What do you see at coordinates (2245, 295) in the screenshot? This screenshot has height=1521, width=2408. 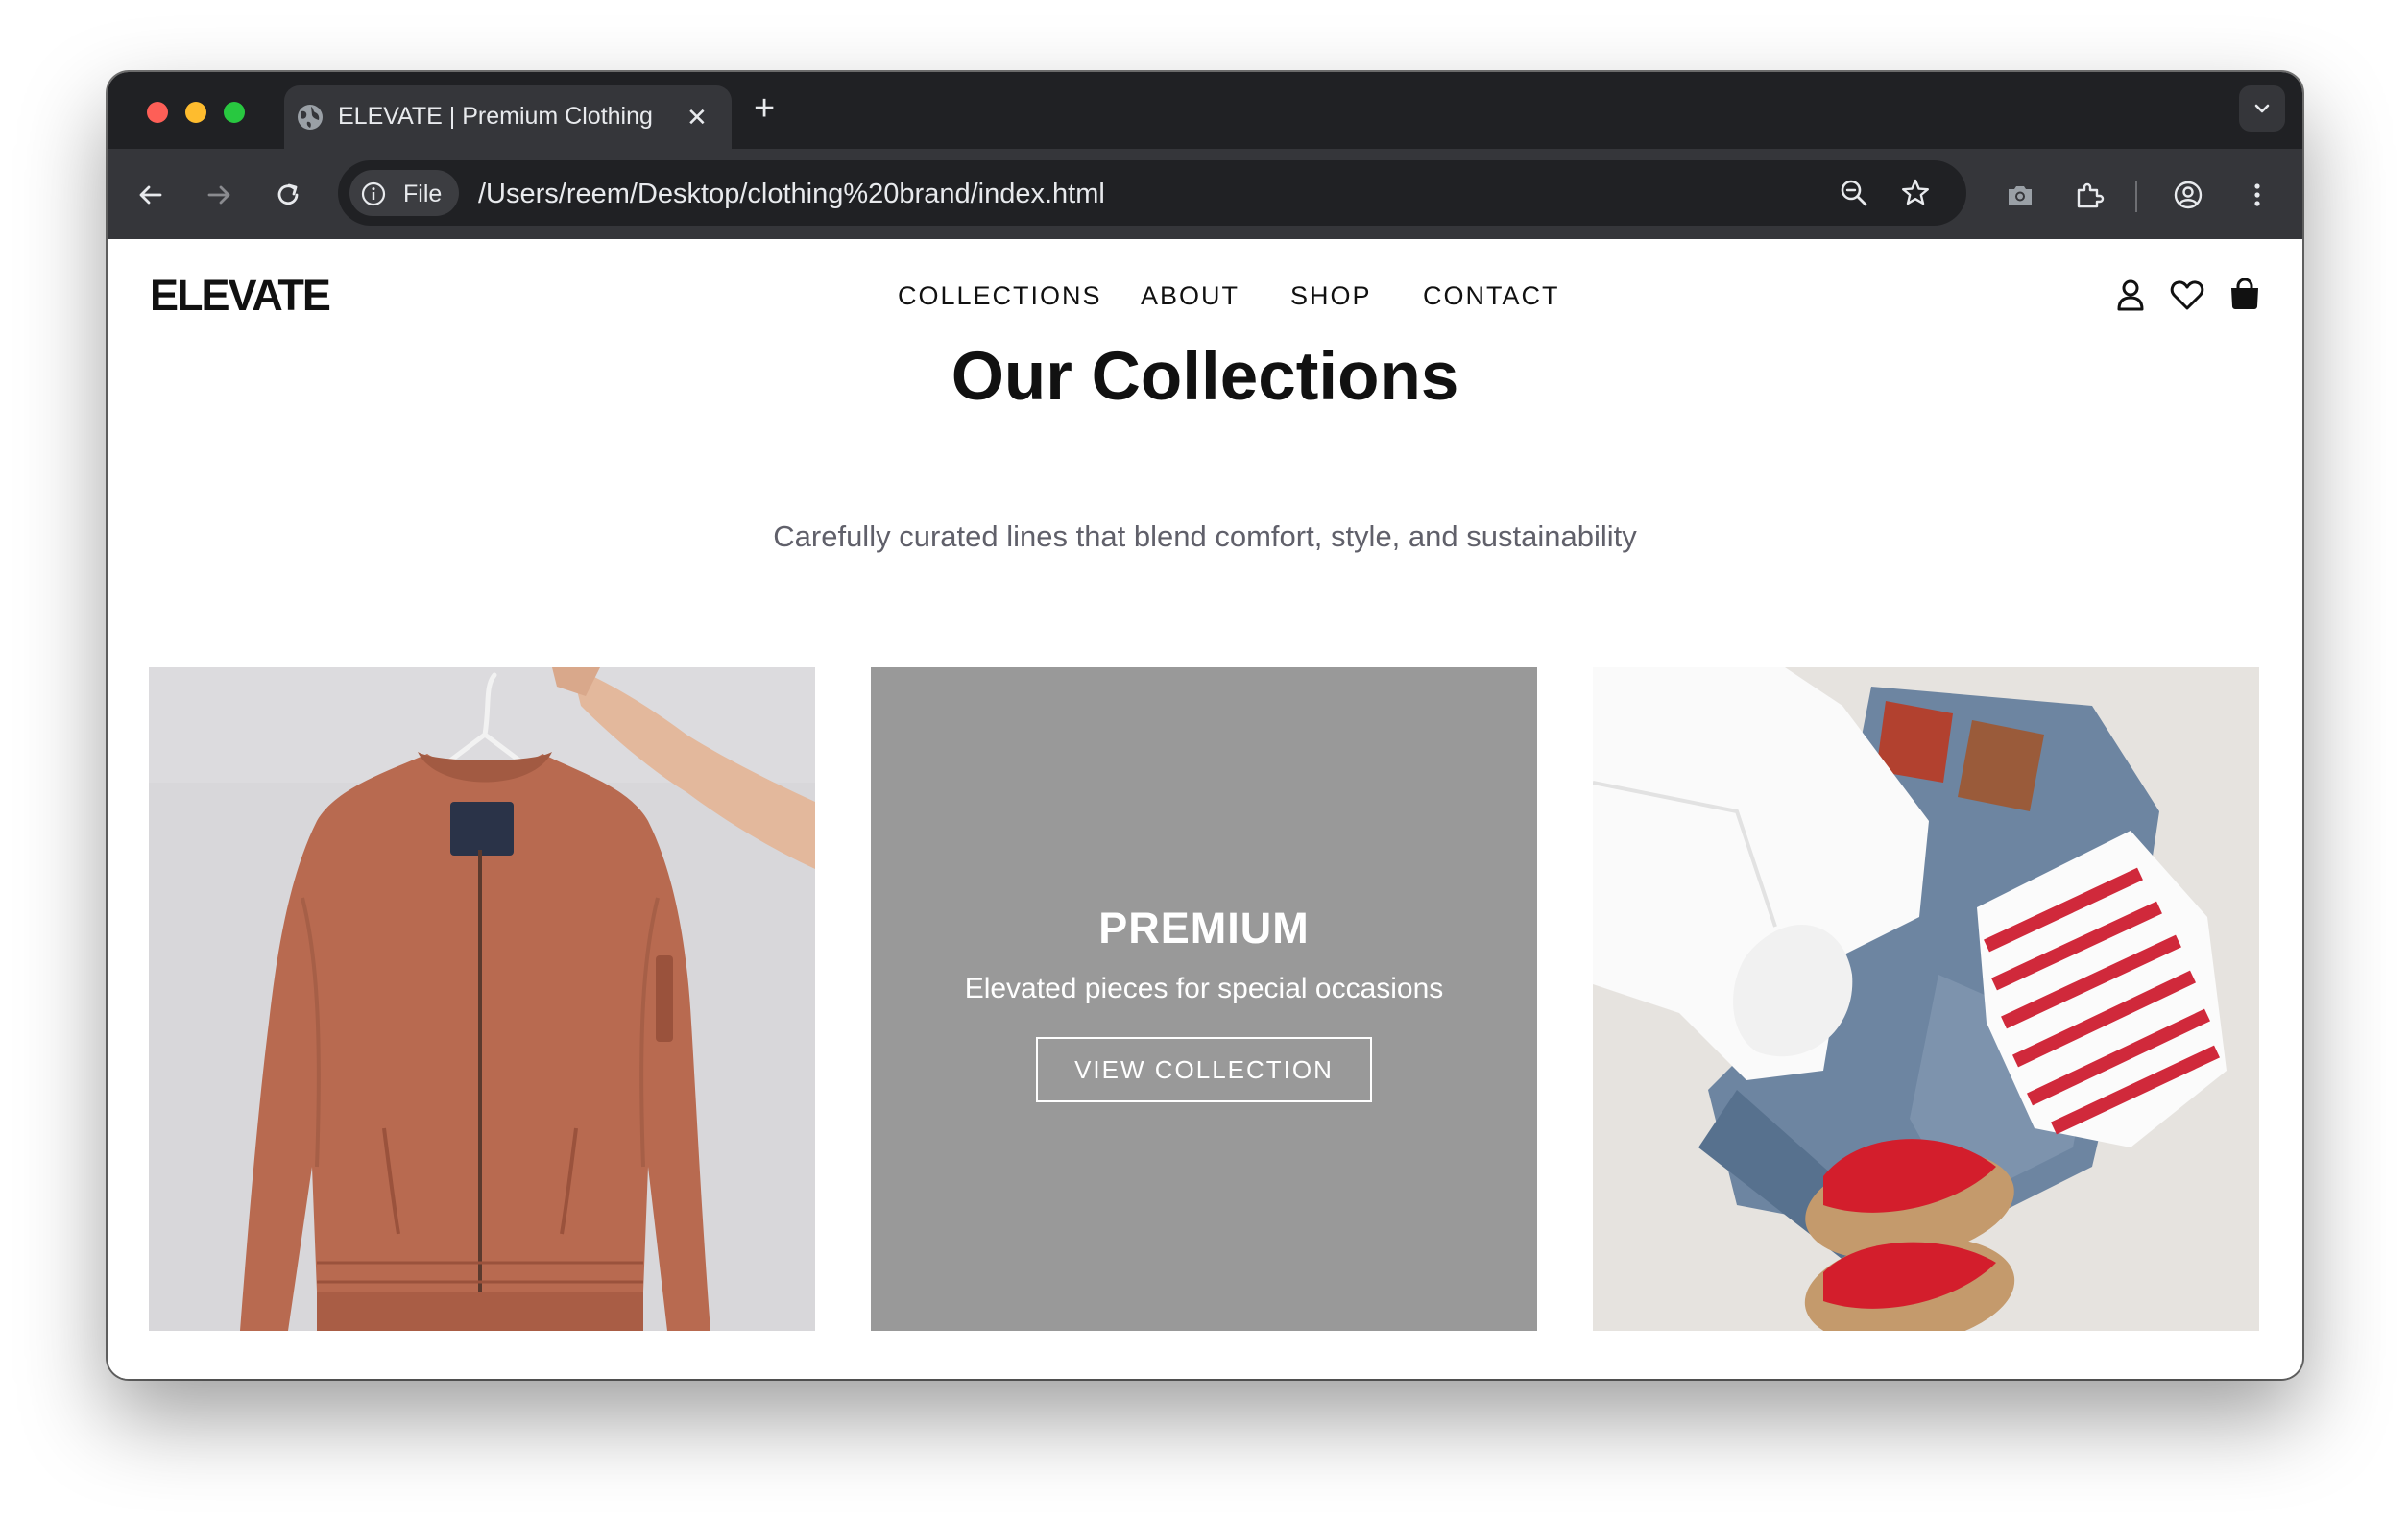 I see `shopping-bag-icon` at bounding box center [2245, 295].